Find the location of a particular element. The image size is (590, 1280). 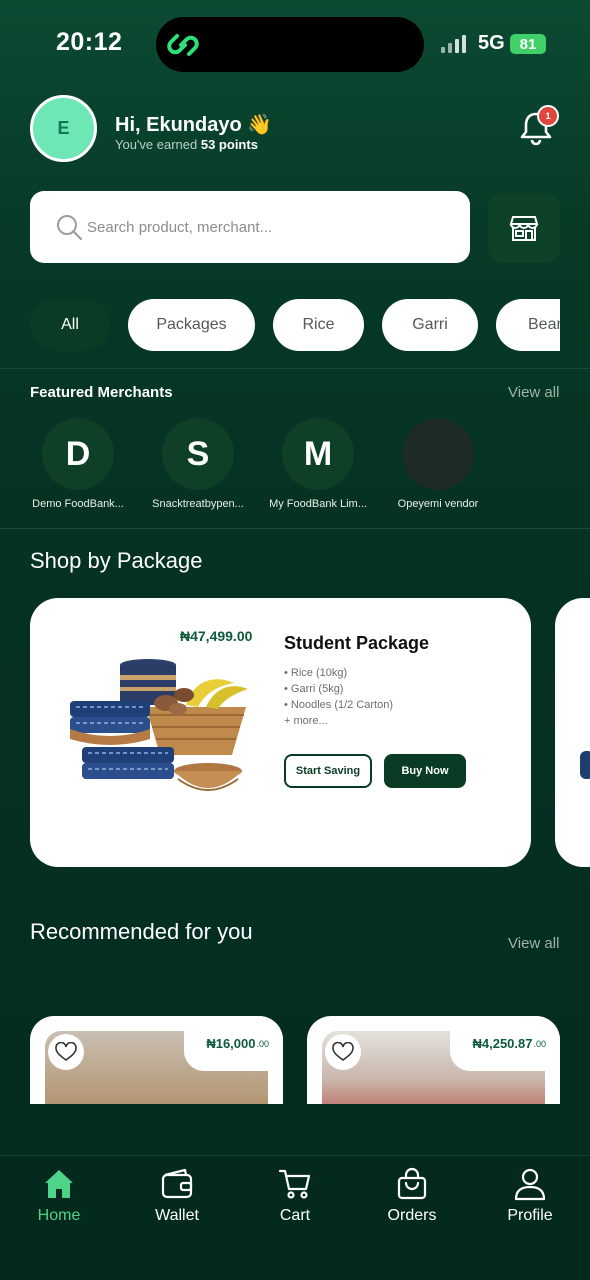

search-icon is located at coordinates (70, 228).